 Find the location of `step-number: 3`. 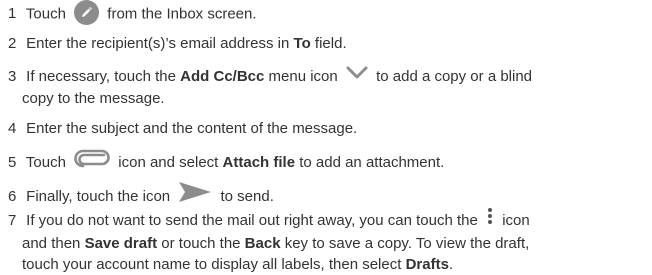

step-number: 3 is located at coordinates (12, 76).